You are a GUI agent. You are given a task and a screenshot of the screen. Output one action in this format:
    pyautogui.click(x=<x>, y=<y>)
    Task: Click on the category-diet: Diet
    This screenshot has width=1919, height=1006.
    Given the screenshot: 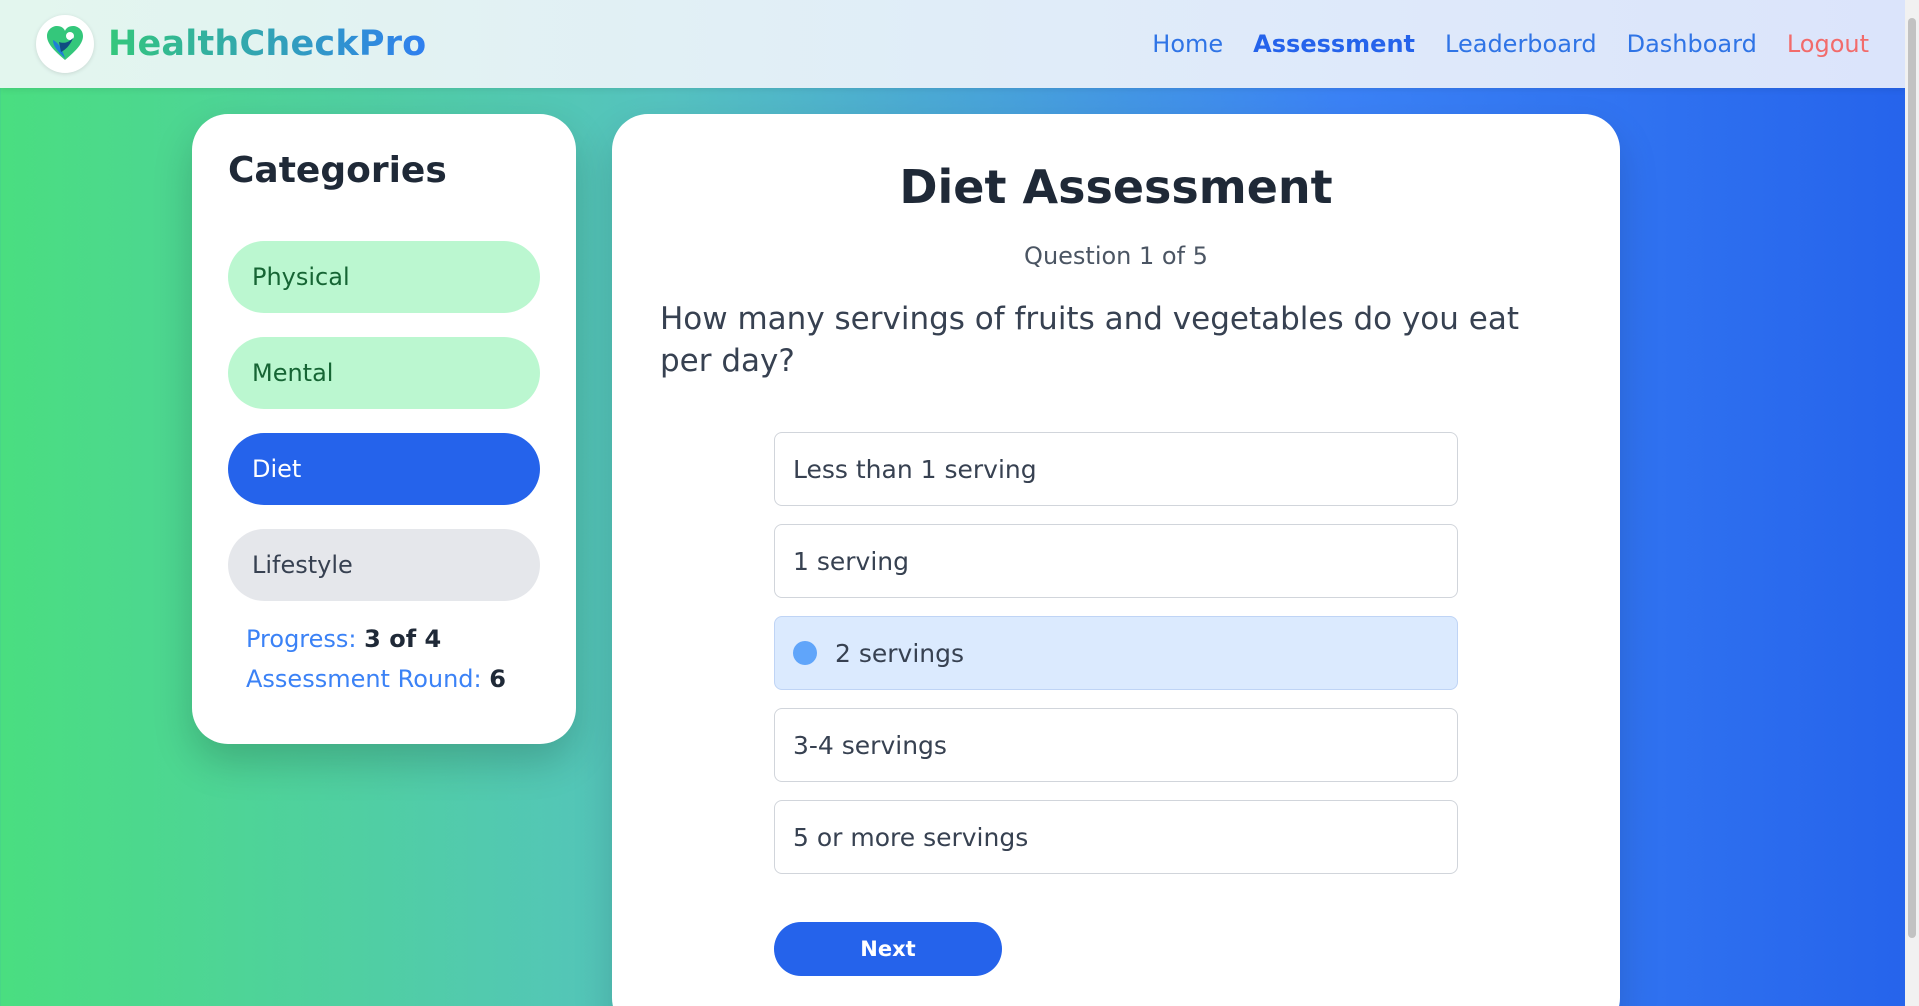 What is the action you would take?
    pyautogui.click(x=384, y=469)
    